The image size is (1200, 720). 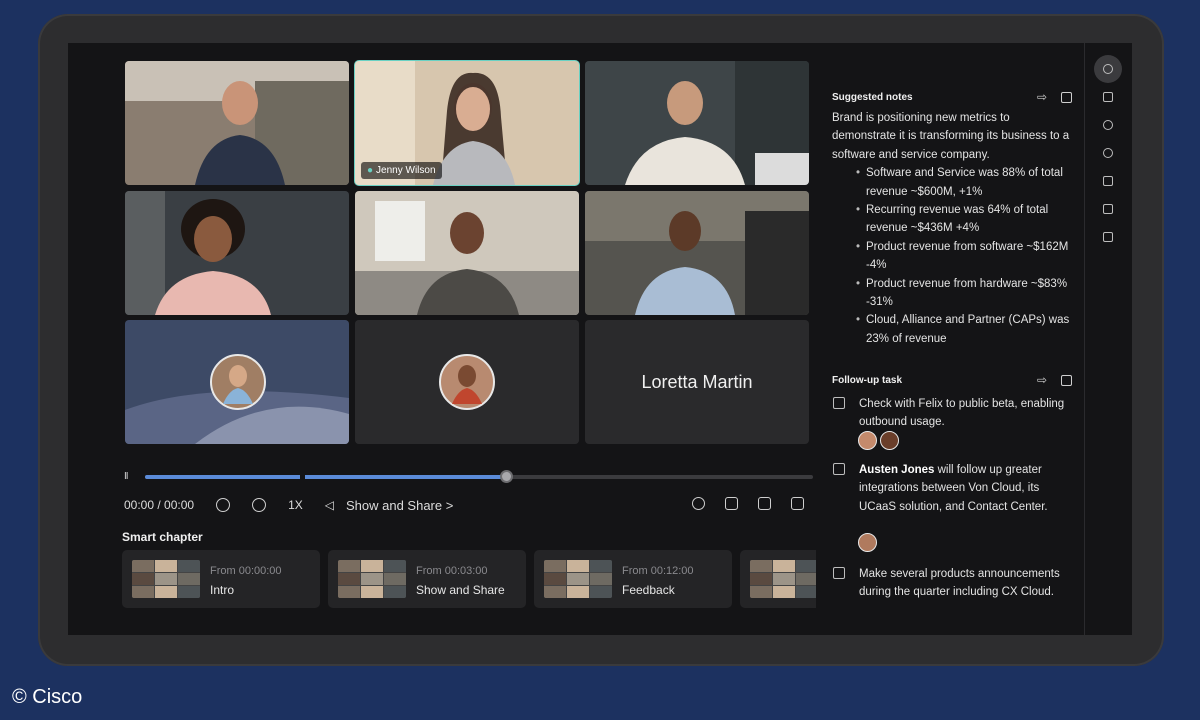 I want to click on progress-bar, so click(x=479, y=476).